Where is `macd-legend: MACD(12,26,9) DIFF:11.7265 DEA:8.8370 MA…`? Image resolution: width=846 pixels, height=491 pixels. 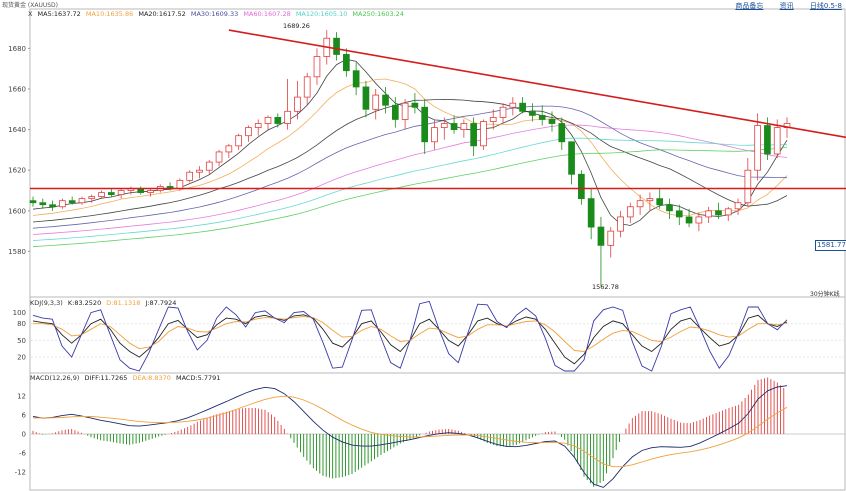
macd-legend: MACD(12,26,9) DIFF:11.7265 DEA:8.8370 MA… is located at coordinates (126, 378).